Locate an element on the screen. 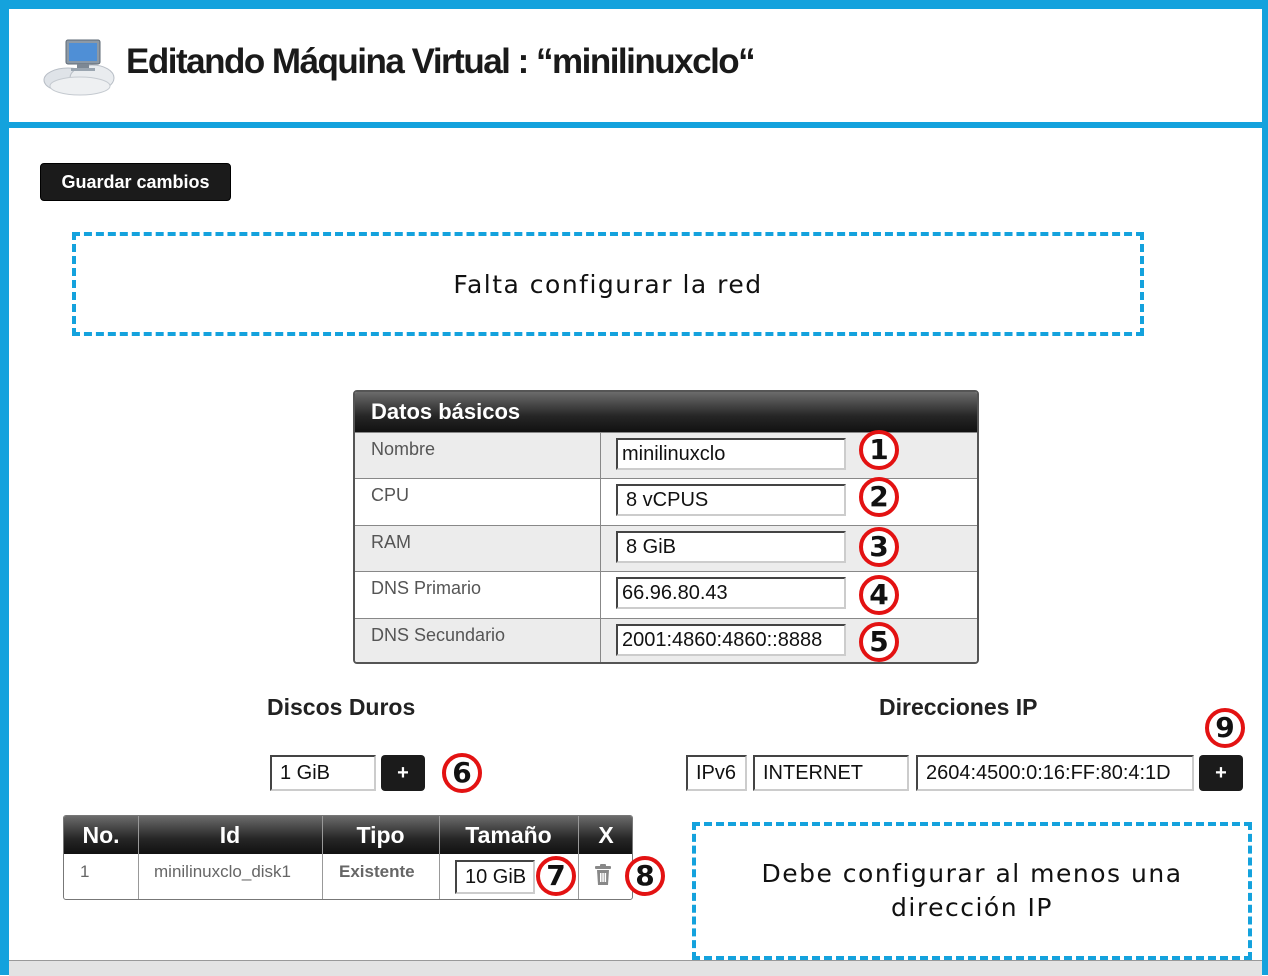 The height and width of the screenshot is (976, 1268). network-warning: Falta configurar la red is located at coordinates (608, 284).